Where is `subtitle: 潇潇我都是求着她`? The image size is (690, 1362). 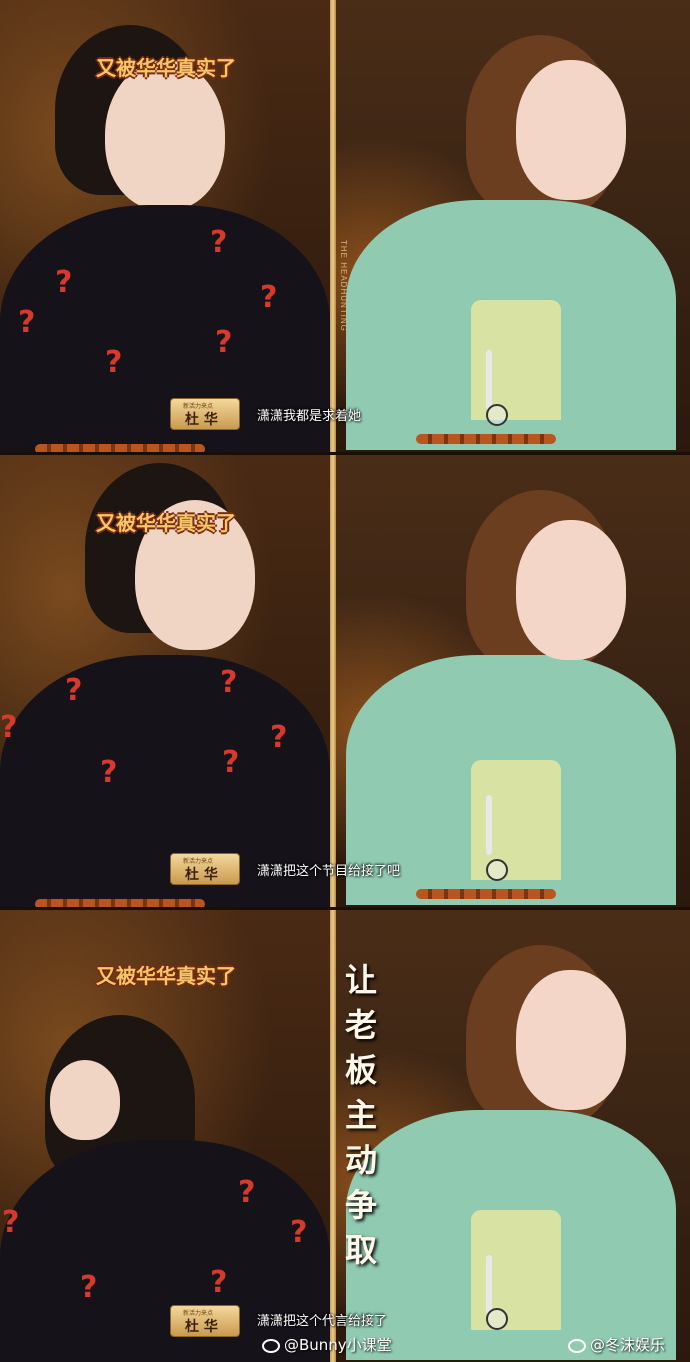
subtitle: 潇潇我都是求着她 is located at coordinates (309, 416).